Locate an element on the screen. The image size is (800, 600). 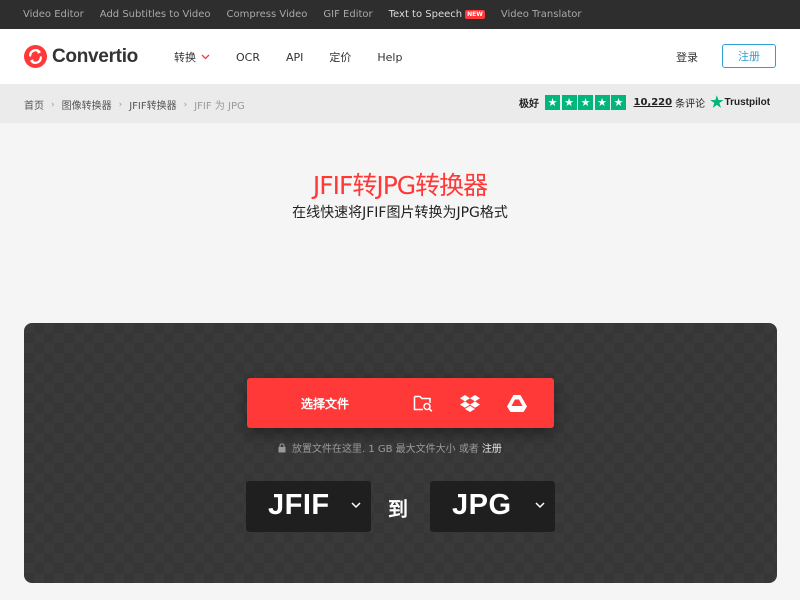
login-link: 登录 is located at coordinates (687, 57).